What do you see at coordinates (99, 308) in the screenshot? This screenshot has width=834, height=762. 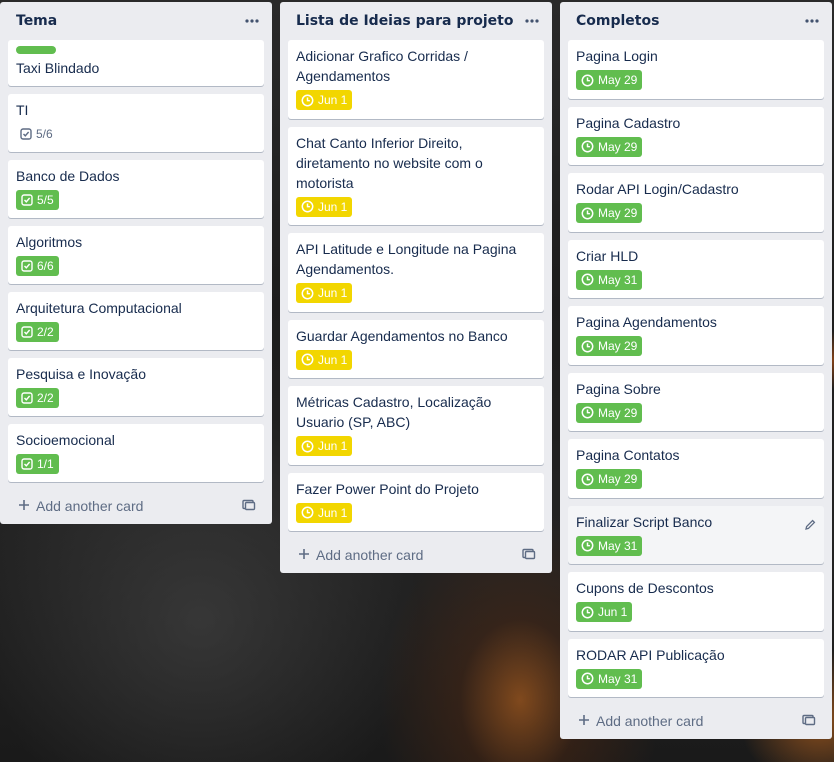 I see `card-title: Arquitetura Computacional` at bounding box center [99, 308].